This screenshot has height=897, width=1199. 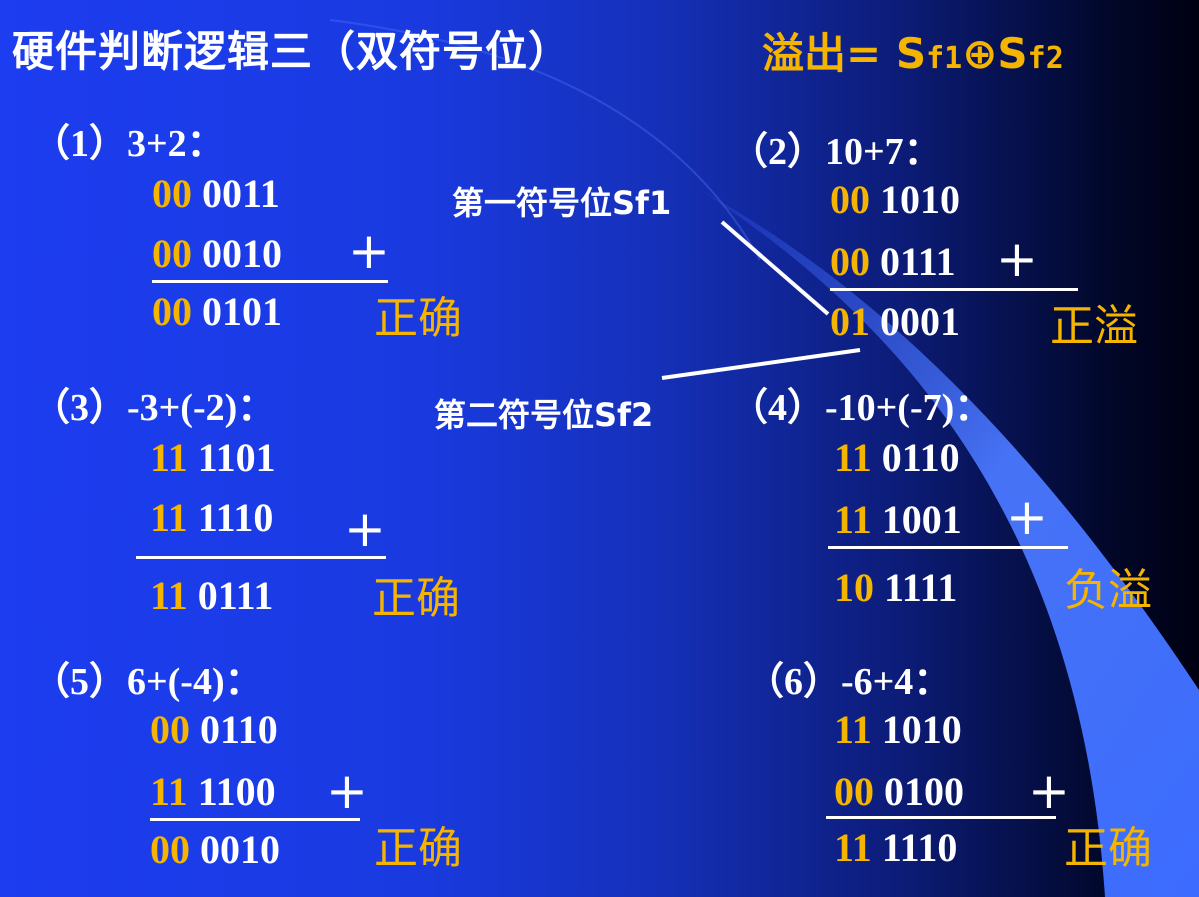 I want to click on value-bits: 0011, so click(x=236, y=193).